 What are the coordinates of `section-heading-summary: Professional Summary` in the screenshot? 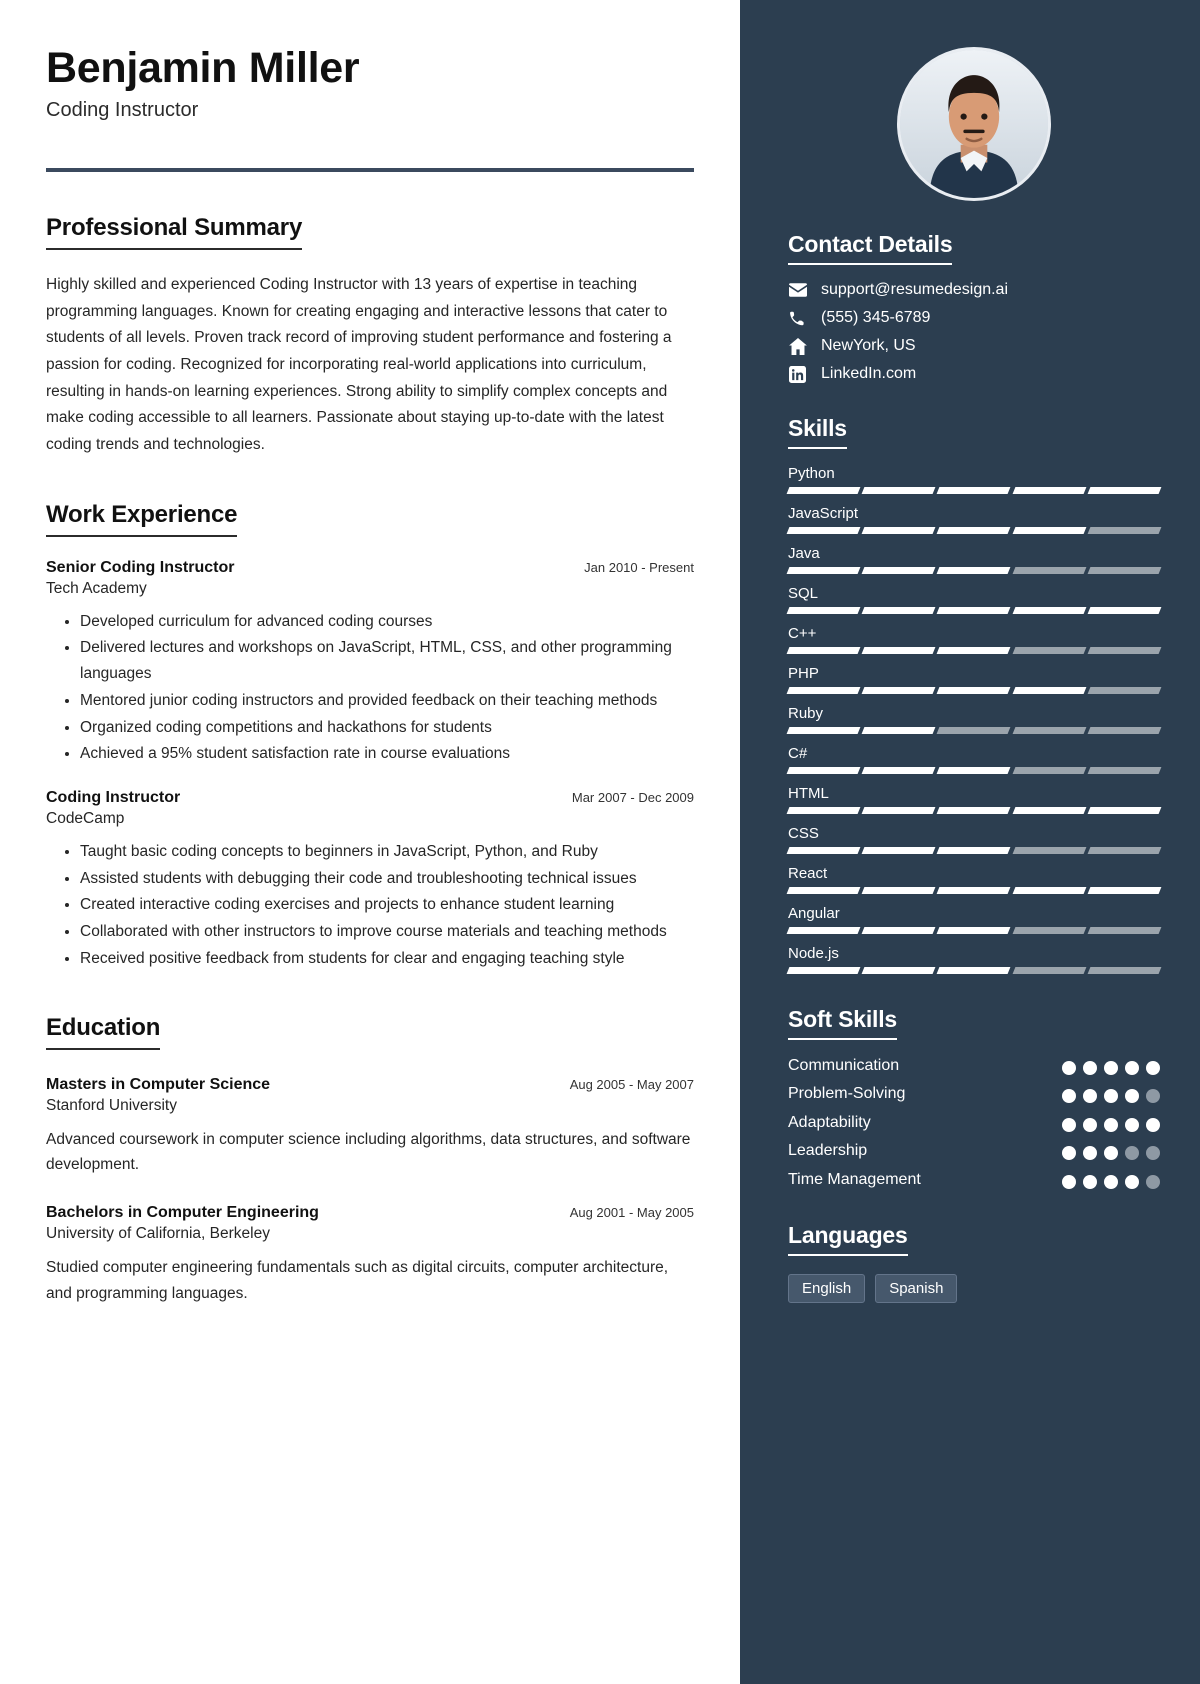 It's located at (174, 232).